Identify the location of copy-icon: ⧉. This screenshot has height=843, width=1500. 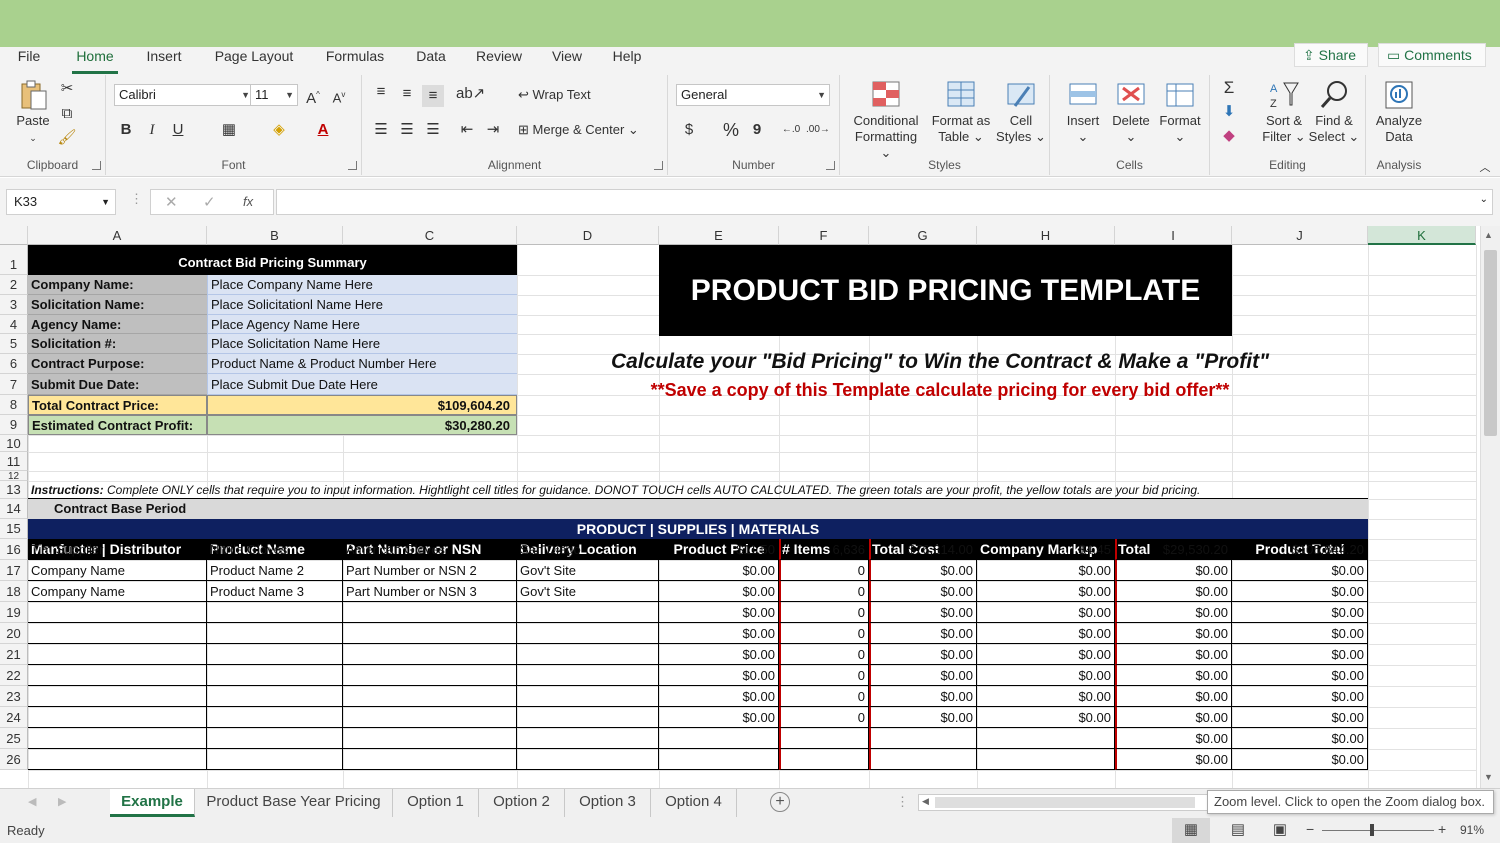
(67, 114).